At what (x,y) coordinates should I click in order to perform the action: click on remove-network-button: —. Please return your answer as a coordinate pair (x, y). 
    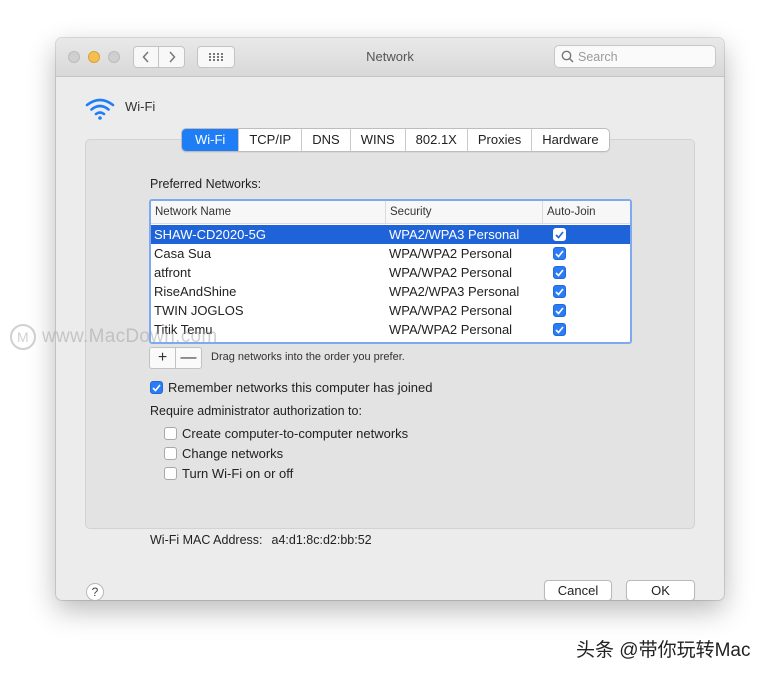
    Looking at the image, I should click on (188, 358).